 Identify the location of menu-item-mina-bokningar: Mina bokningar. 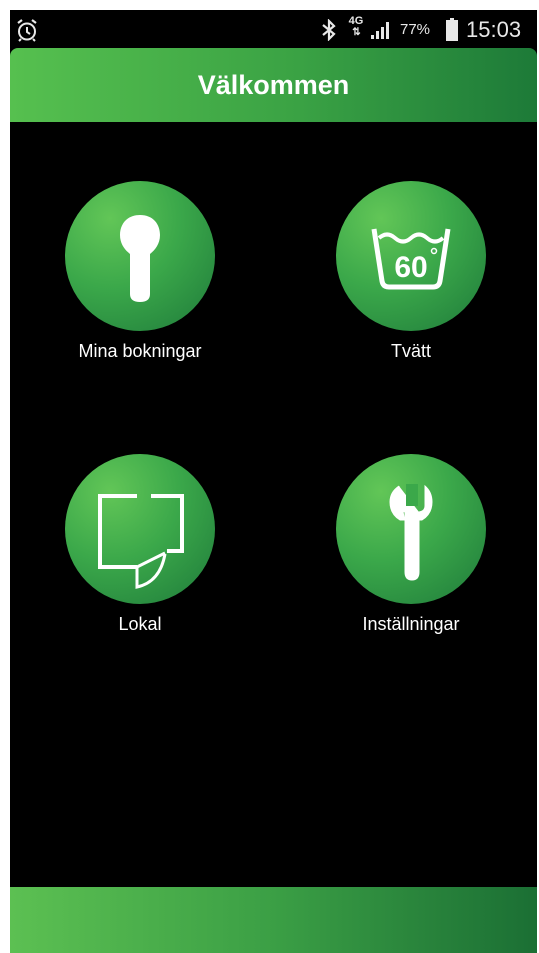
(140, 271).